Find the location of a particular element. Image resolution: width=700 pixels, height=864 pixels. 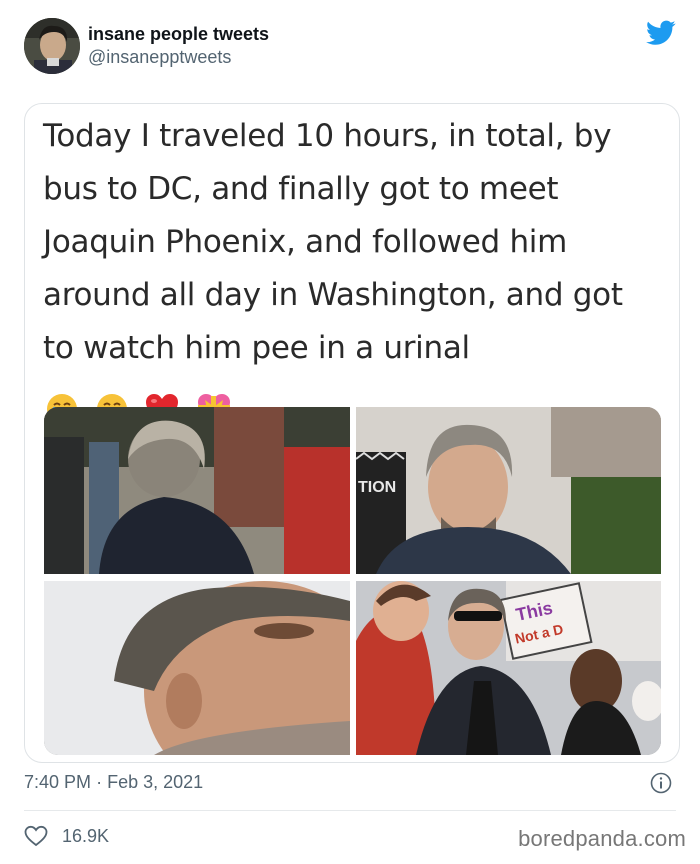

tweet-header: insane people tweets @insanepptweets is located at coordinates (350, 48).